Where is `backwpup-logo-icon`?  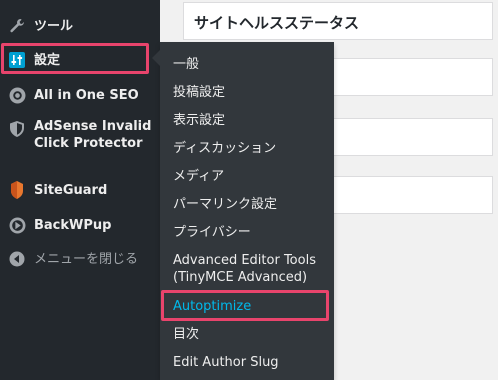 backwpup-logo-icon is located at coordinates (17, 225).